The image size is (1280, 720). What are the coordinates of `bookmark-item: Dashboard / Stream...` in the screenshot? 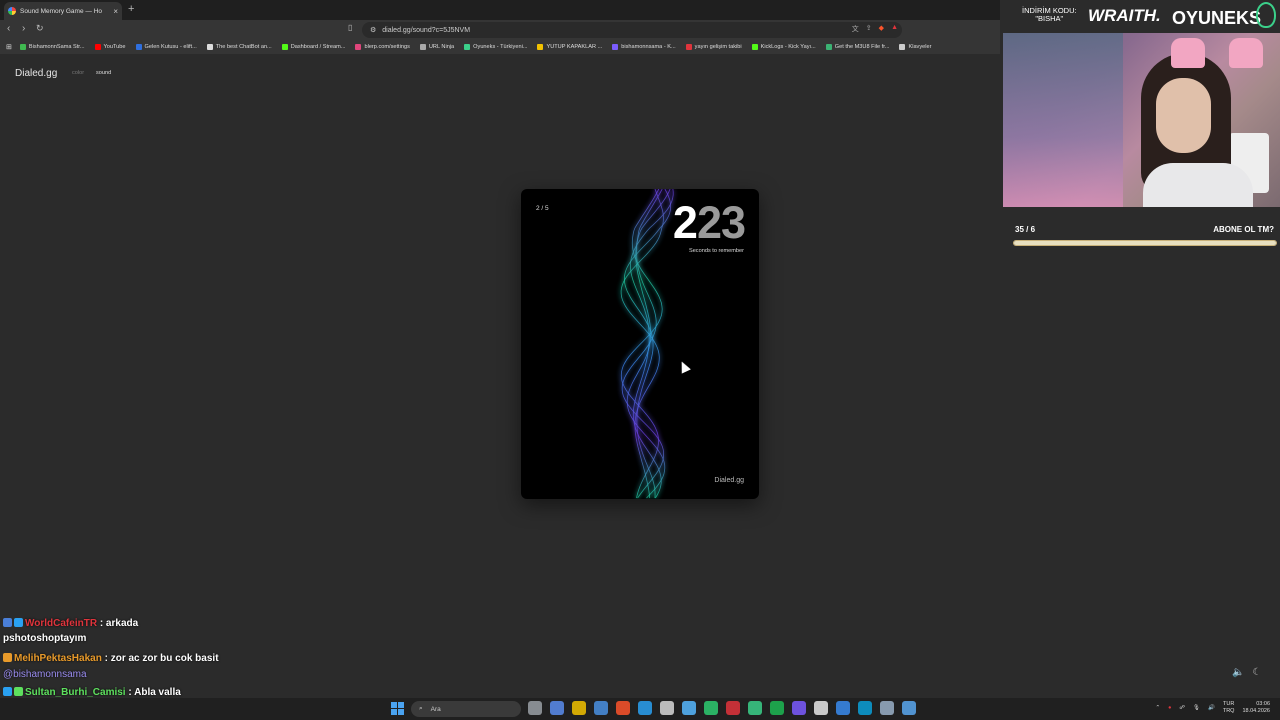 It's located at (313, 47).